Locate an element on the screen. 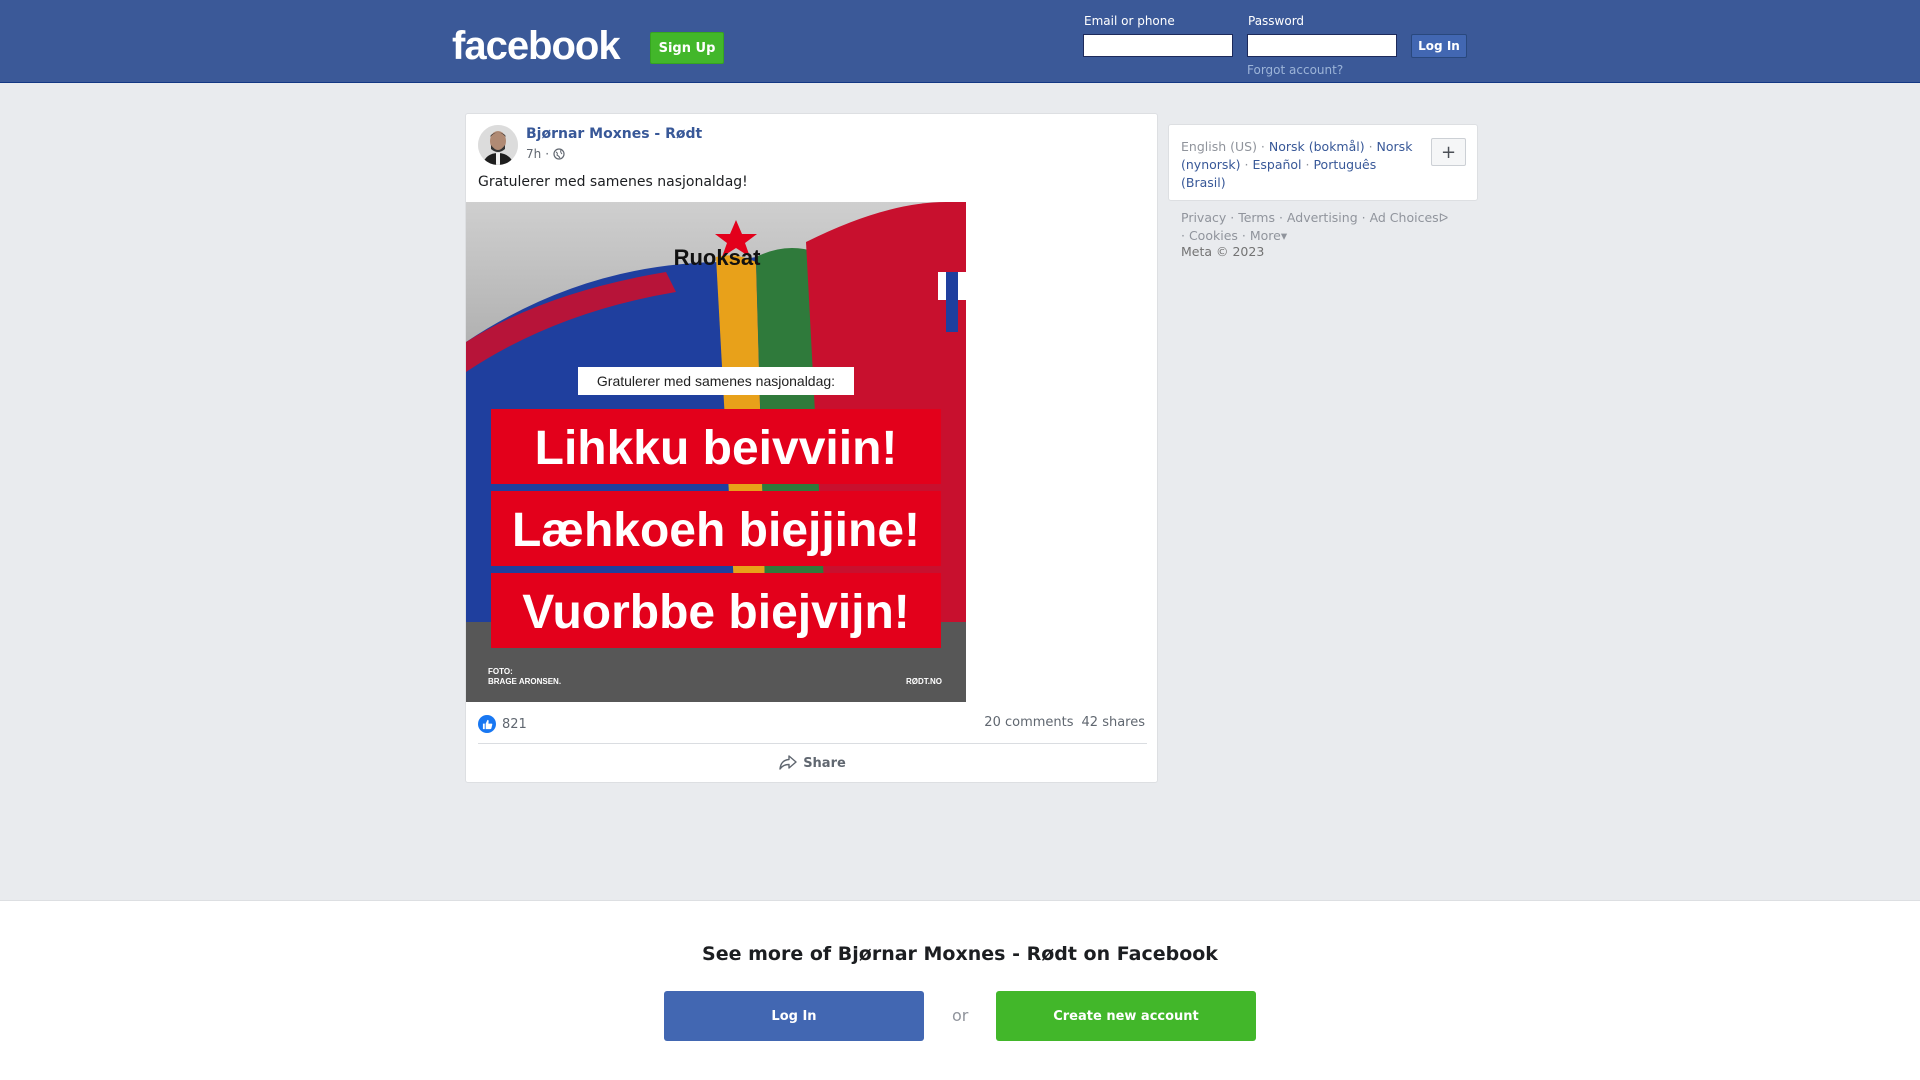  image-brand: Ruoksat is located at coordinates (717, 257).